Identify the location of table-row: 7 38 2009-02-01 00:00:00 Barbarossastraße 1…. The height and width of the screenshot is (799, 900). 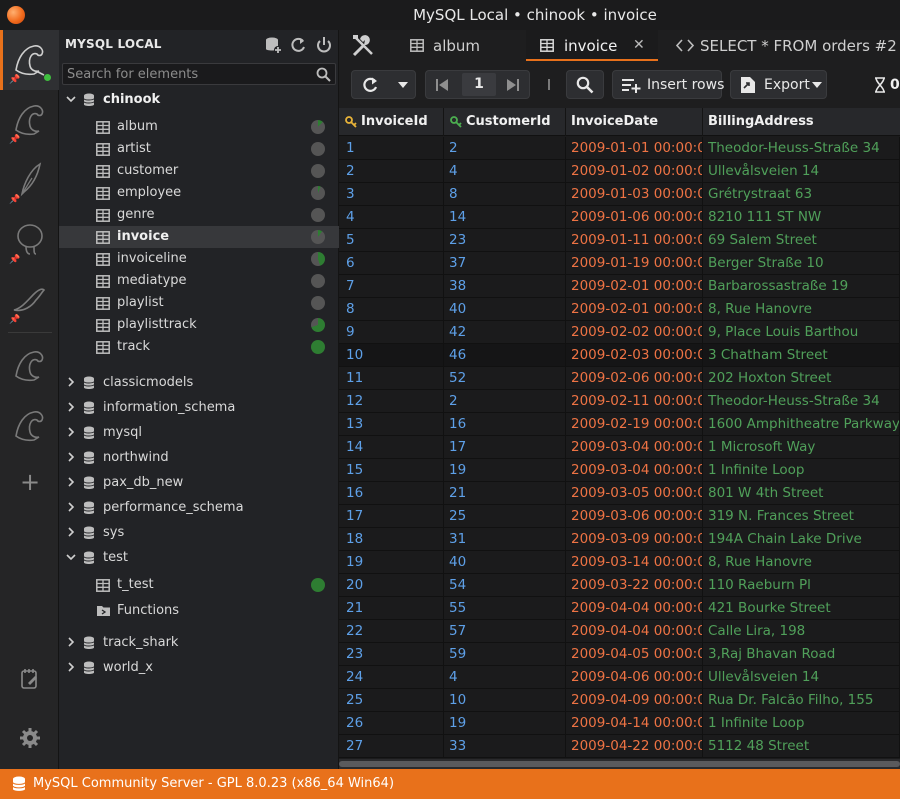
(619, 286).